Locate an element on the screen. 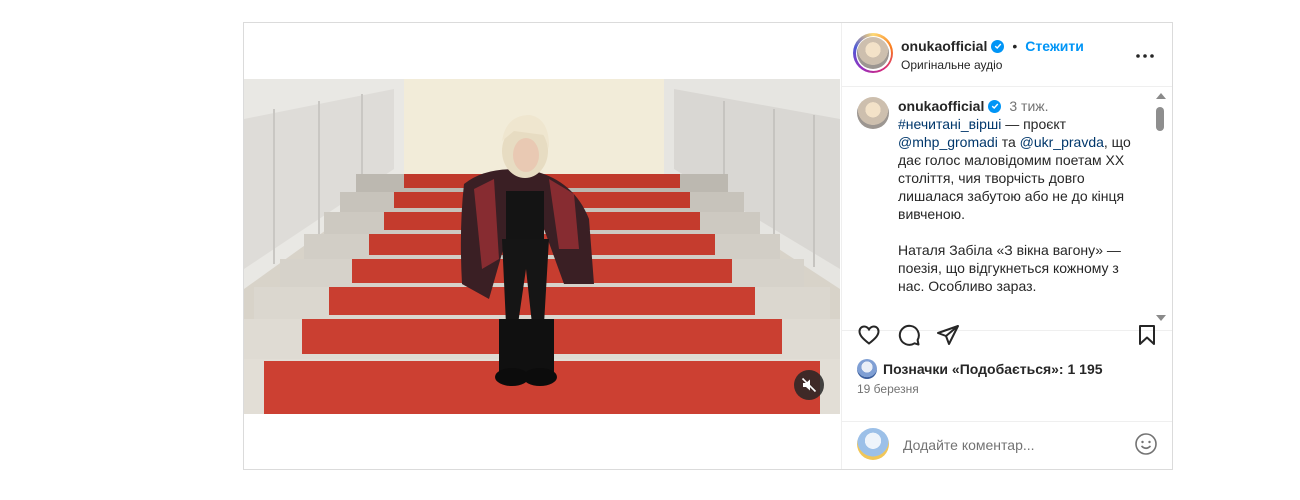  caption-text: та is located at coordinates (1008, 142).